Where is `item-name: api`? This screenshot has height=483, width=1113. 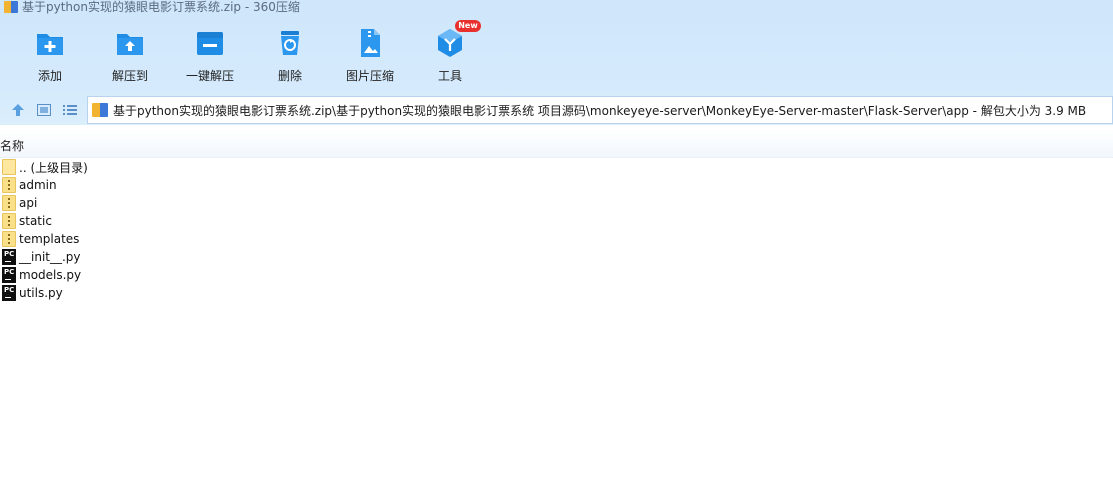
item-name: api is located at coordinates (28, 203).